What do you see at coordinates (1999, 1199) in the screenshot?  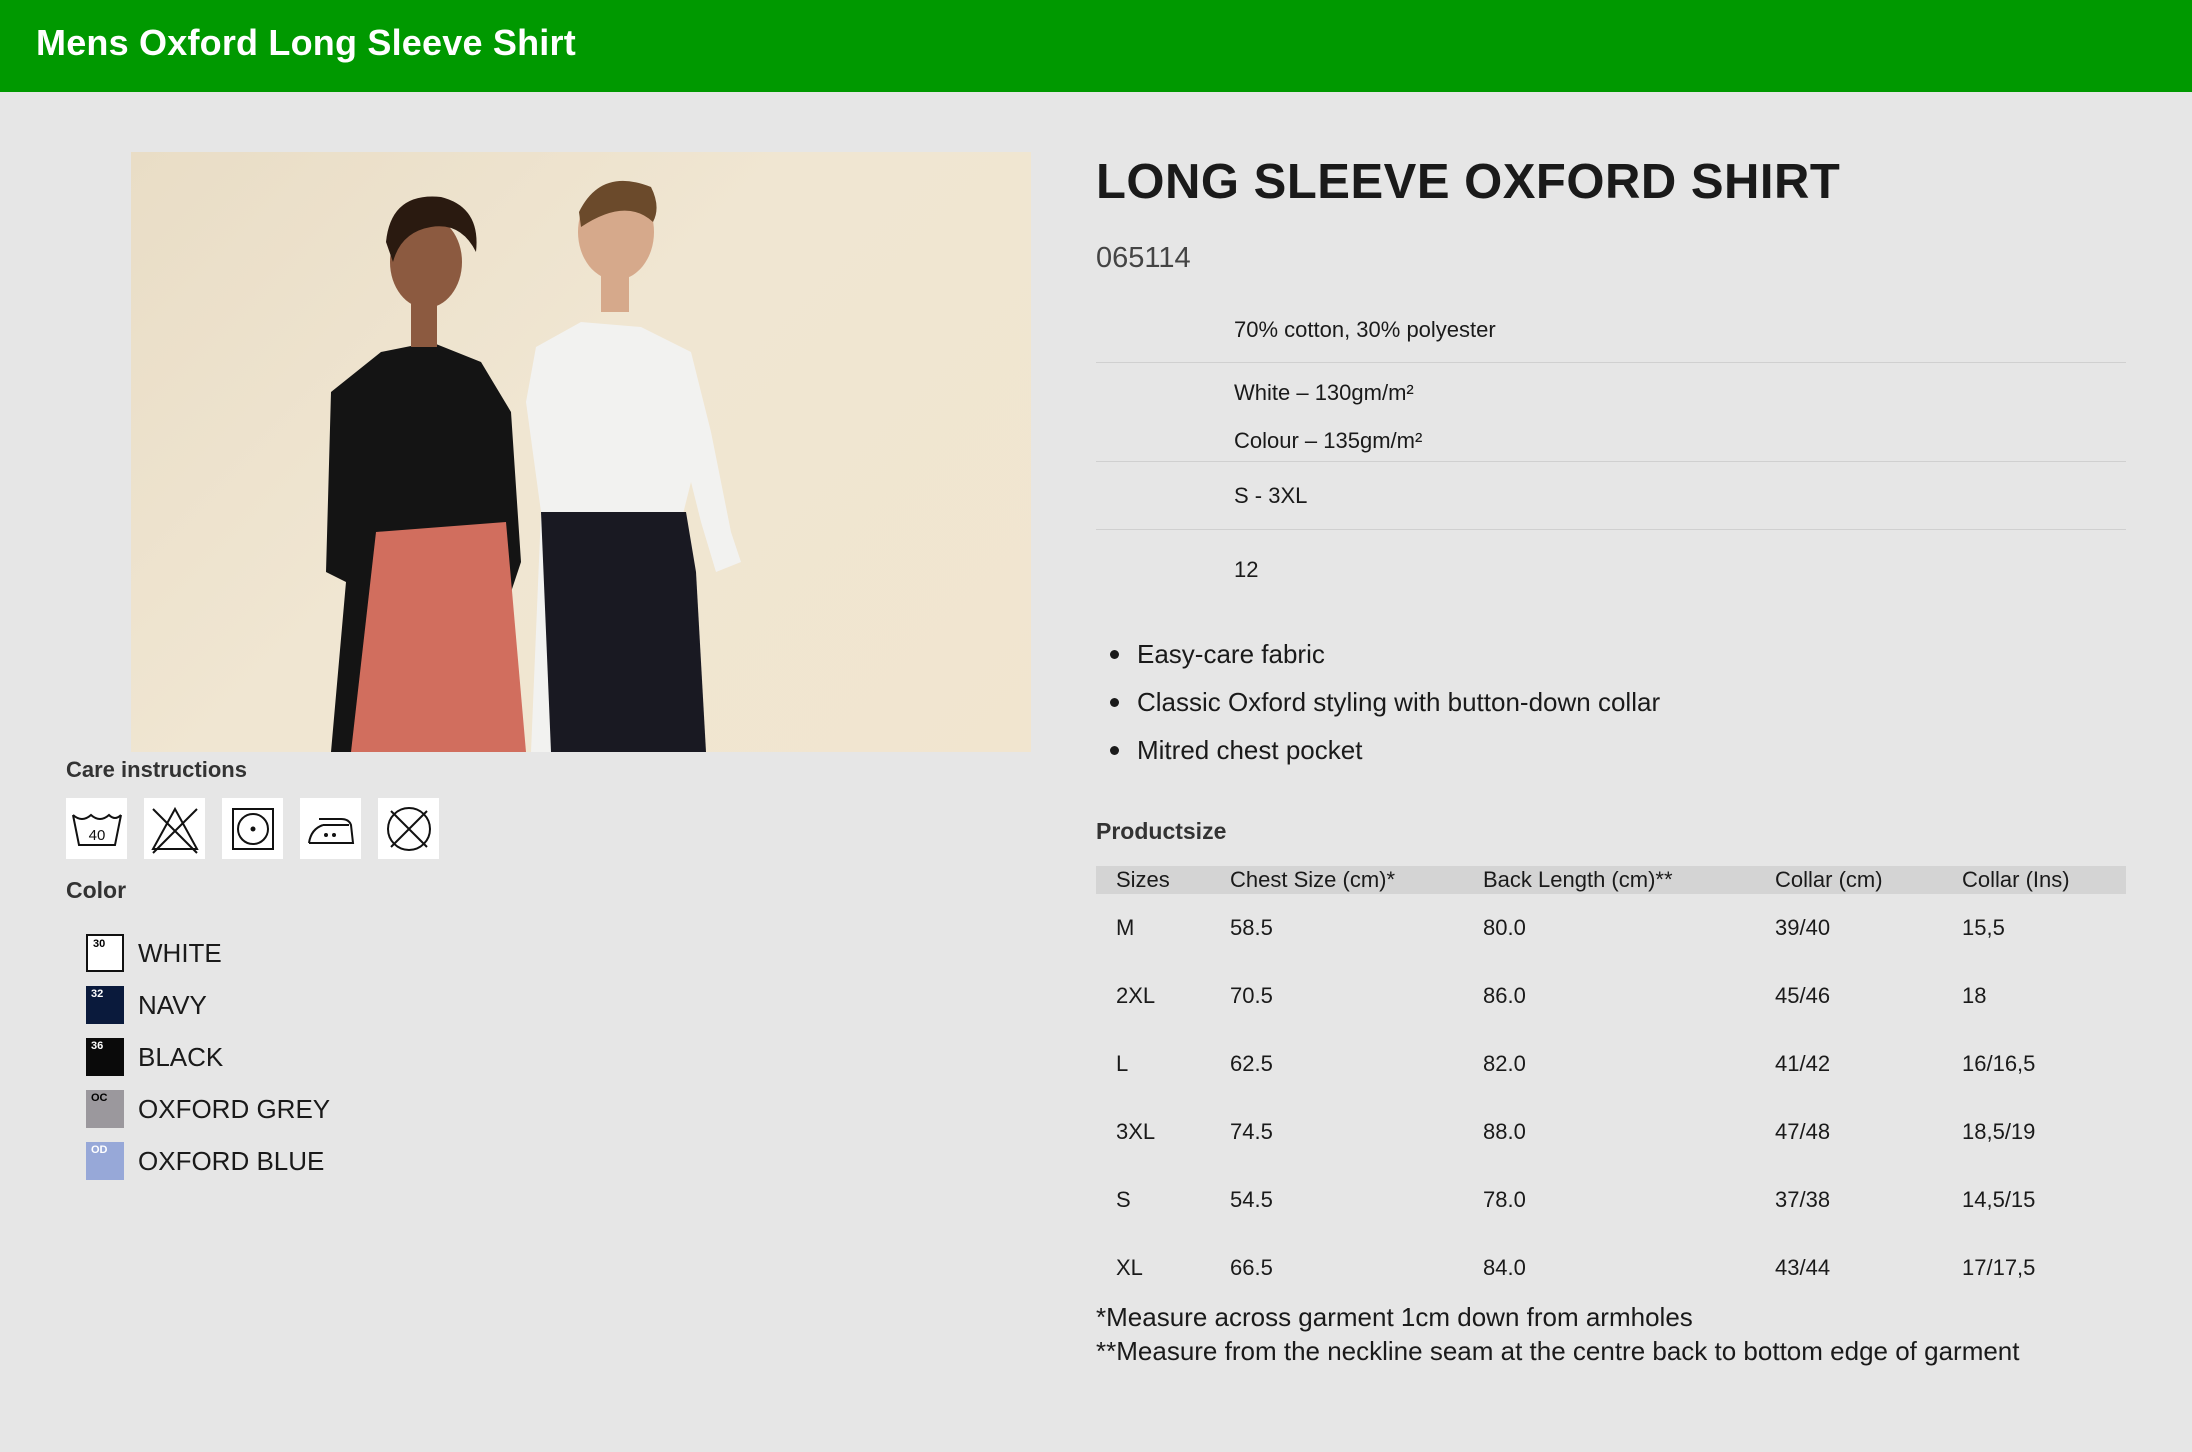 I see `table-cell: 14,5/15` at bounding box center [1999, 1199].